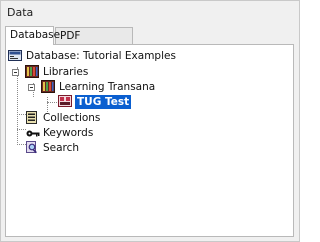  What do you see at coordinates (48, 88) in the screenshot?
I see `library-icon` at bounding box center [48, 88].